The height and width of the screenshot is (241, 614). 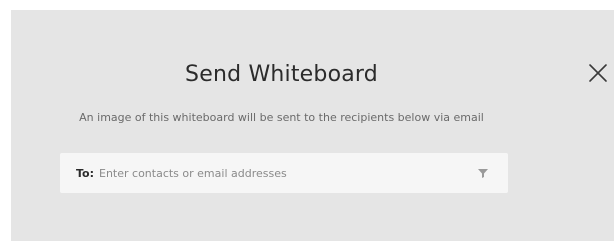 I want to click on close-button, so click(x=598, y=73).